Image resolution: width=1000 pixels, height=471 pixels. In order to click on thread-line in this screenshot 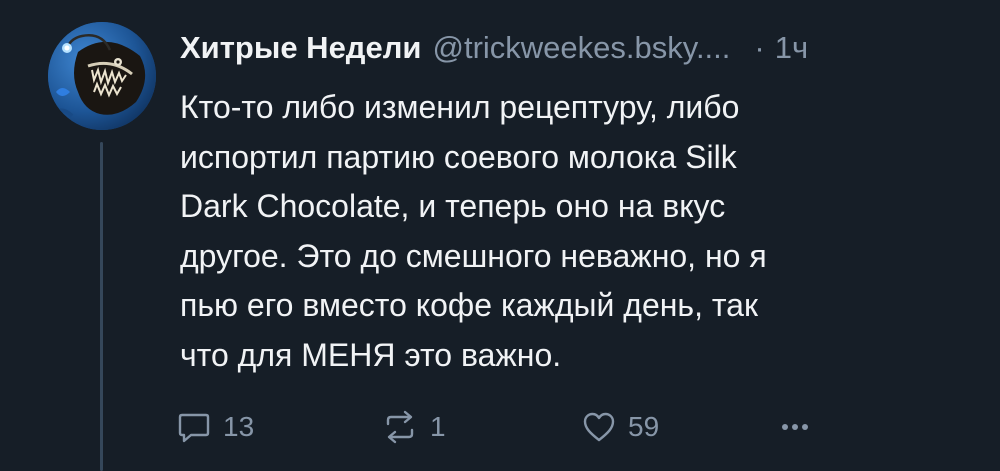, I will do `click(101, 306)`.